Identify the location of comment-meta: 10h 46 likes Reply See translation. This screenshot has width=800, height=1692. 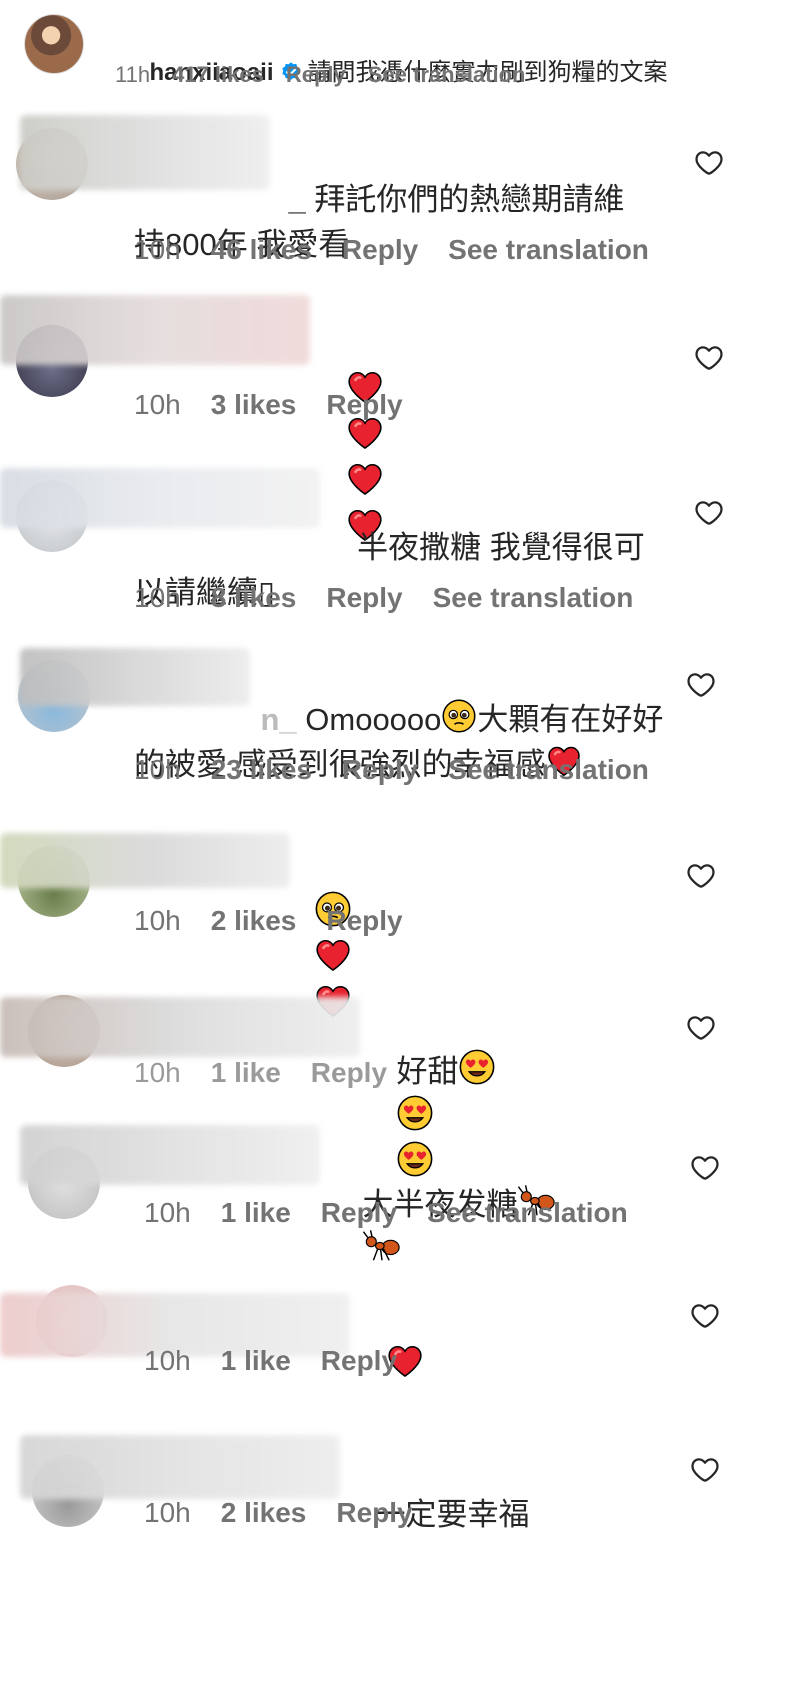
(391, 250).